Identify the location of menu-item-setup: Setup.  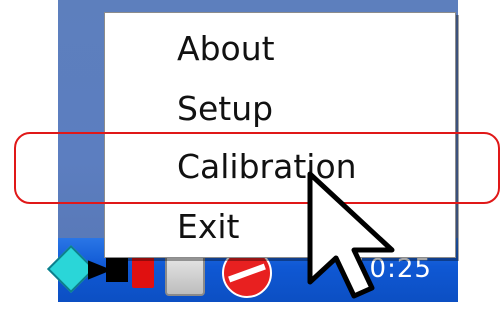
(225, 109).